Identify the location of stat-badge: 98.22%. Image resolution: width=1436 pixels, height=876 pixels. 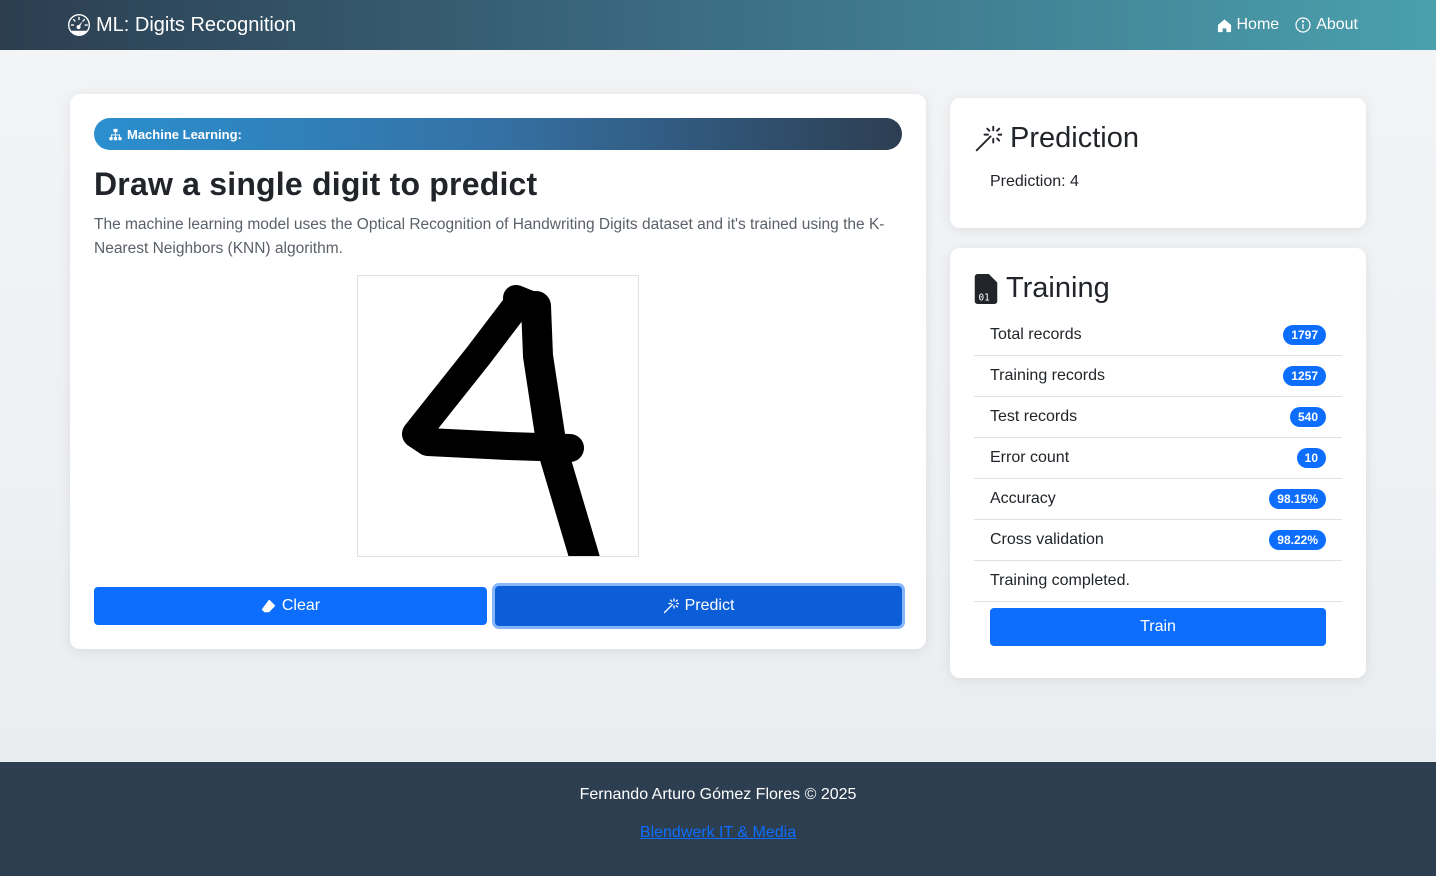
(1297, 540).